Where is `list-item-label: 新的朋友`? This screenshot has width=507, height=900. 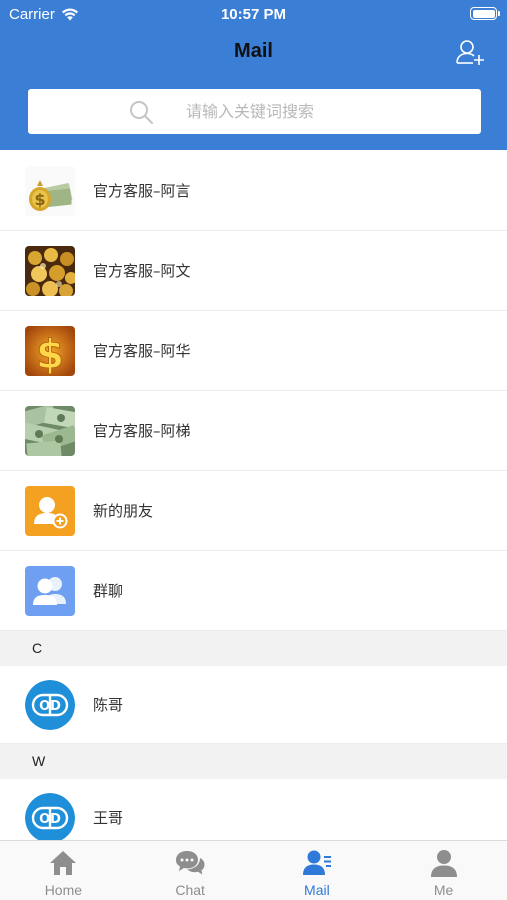 list-item-label: 新的朋友 is located at coordinates (123, 511).